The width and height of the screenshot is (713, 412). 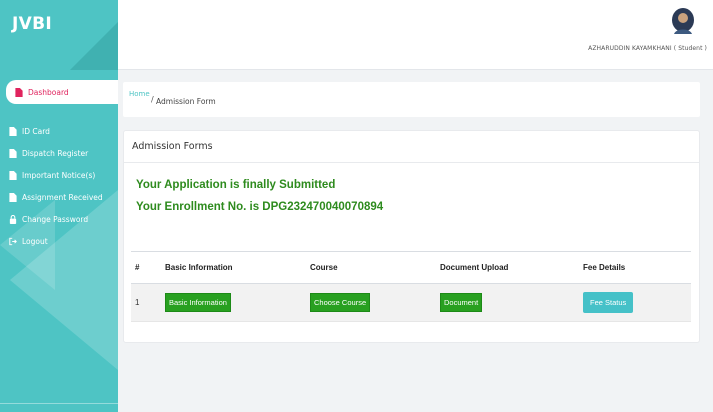 What do you see at coordinates (198, 302) in the screenshot?
I see `basic-information-button: Basic Information` at bounding box center [198, 302].